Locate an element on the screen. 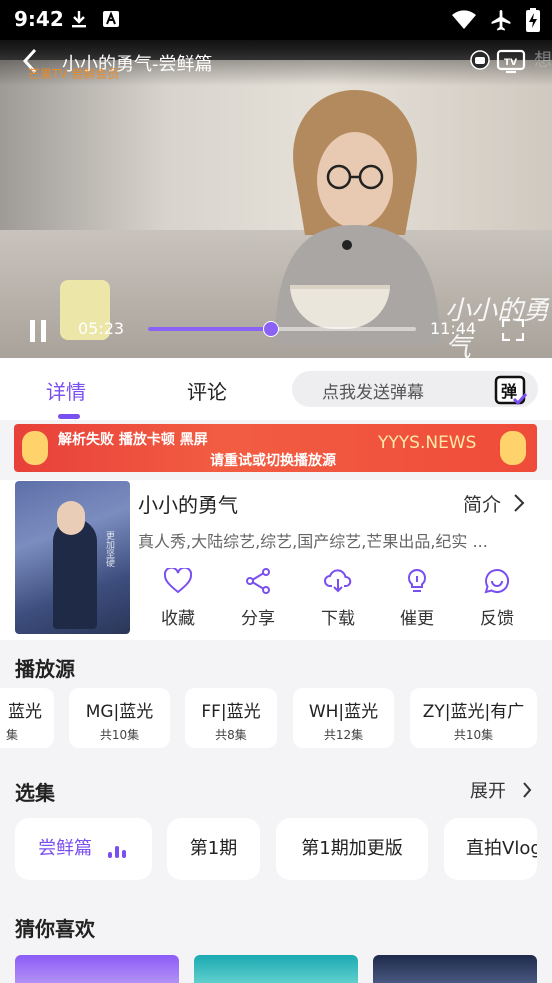  source-item: 蓝光 集 is located at coordinates (27, 718).